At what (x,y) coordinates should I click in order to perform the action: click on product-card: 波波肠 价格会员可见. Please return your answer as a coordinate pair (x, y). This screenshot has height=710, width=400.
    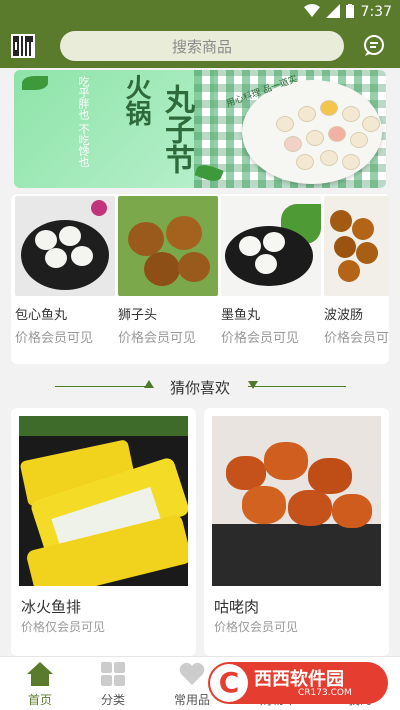
    Looking at the image, I should click on (356, 271).